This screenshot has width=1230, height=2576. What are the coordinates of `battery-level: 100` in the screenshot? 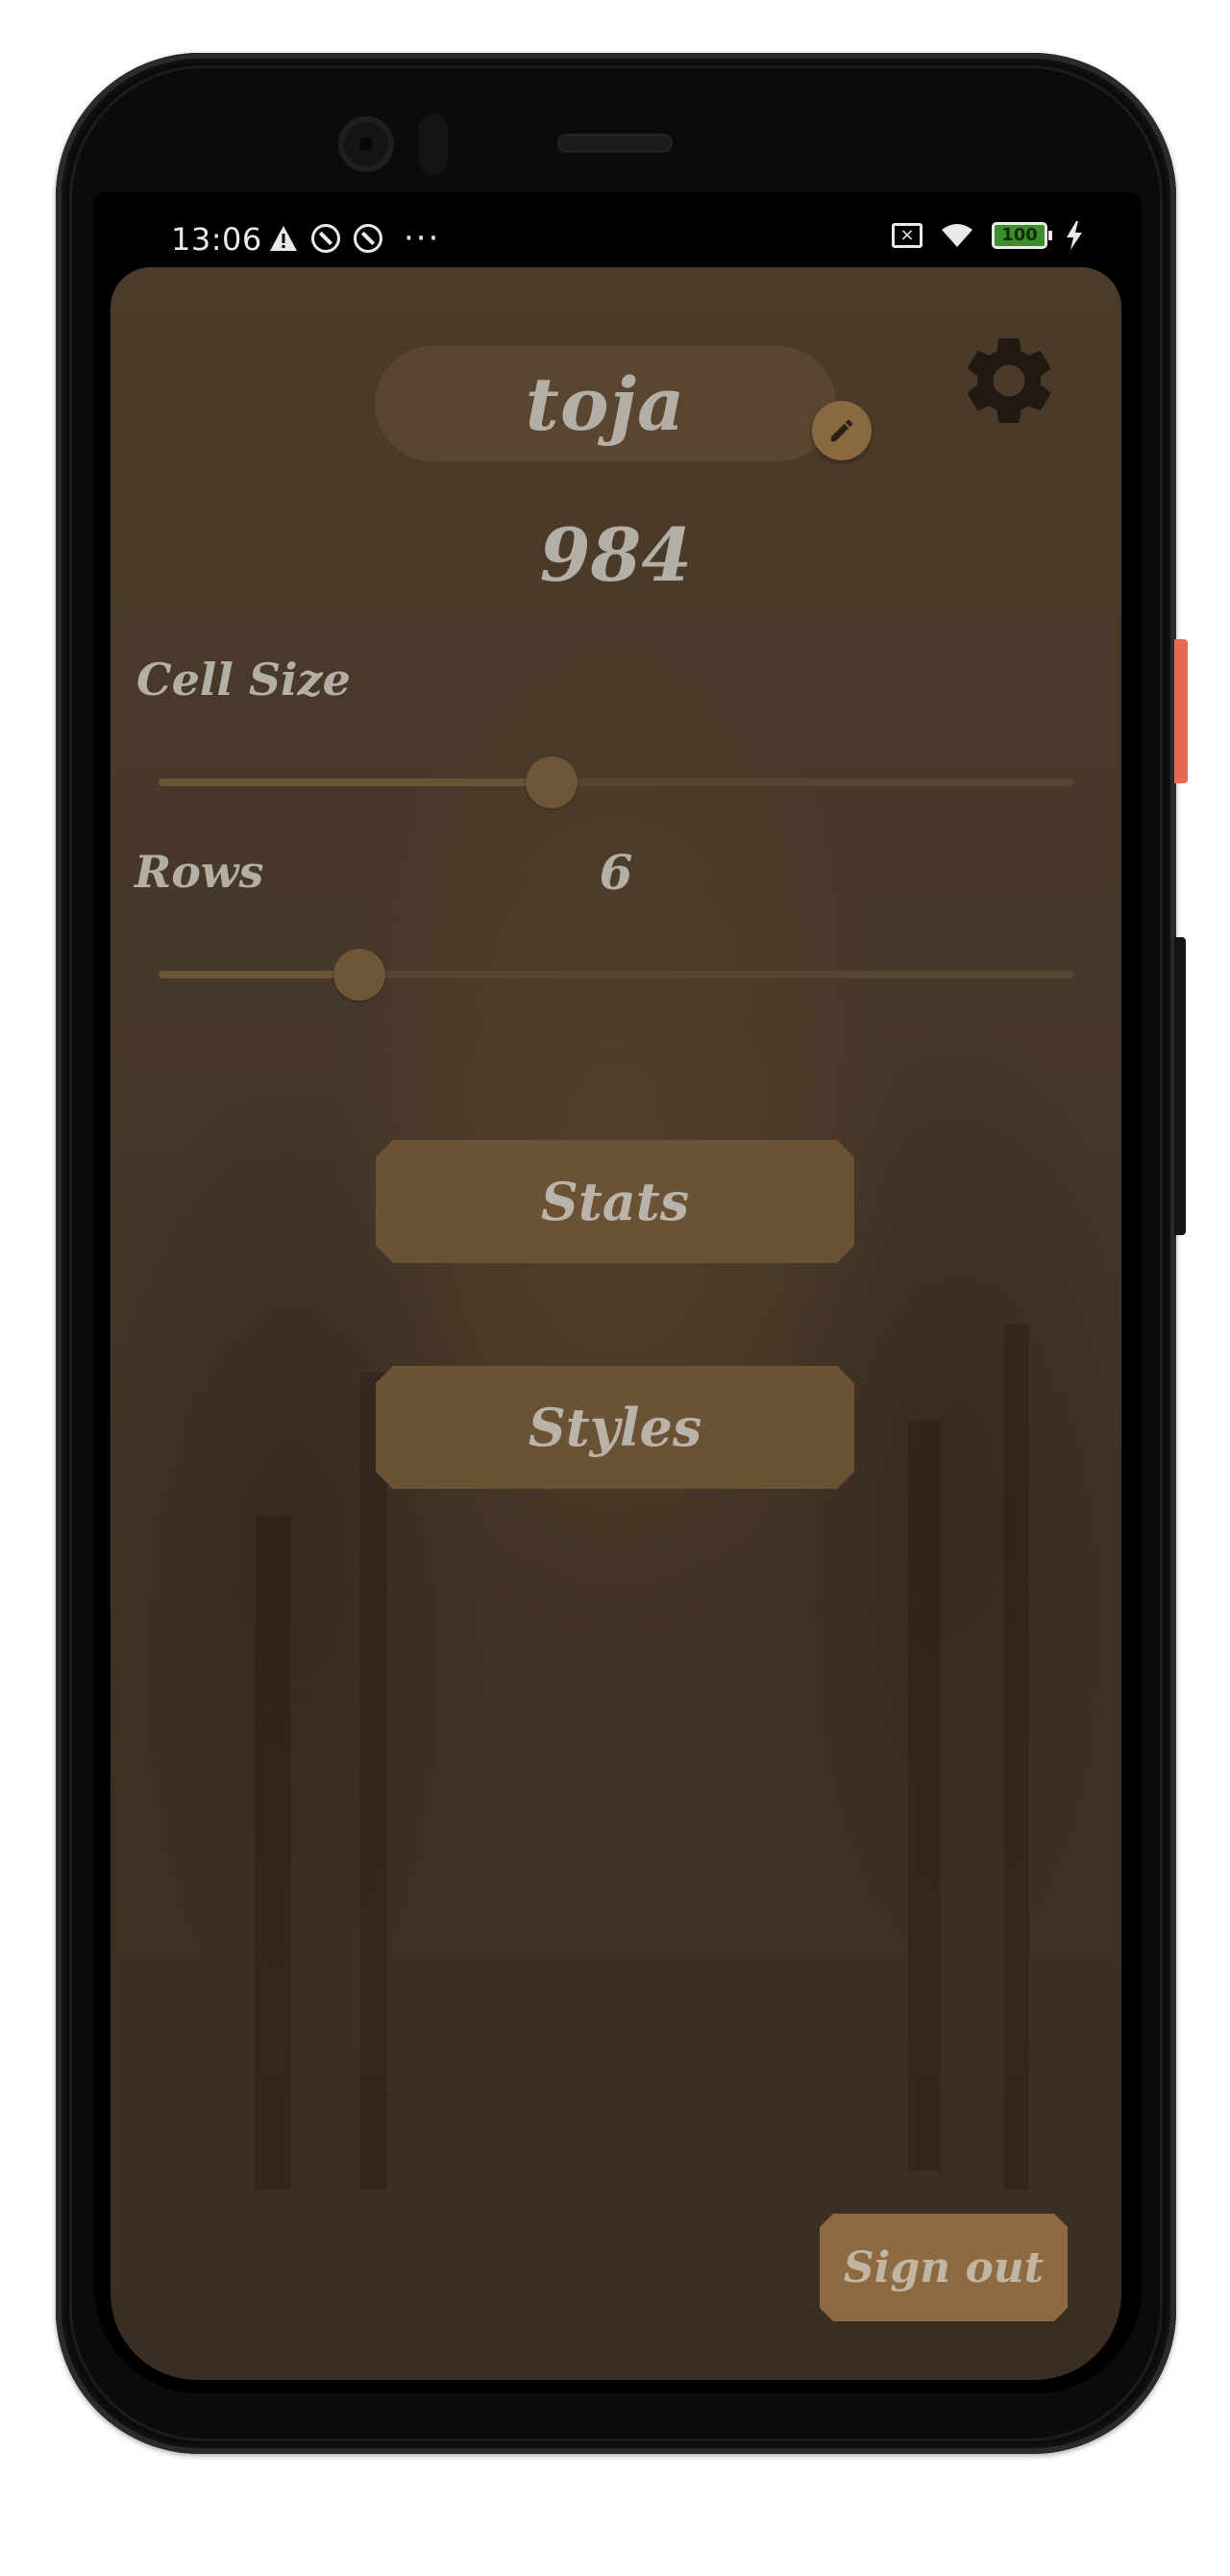 It's located at (1019, 235).